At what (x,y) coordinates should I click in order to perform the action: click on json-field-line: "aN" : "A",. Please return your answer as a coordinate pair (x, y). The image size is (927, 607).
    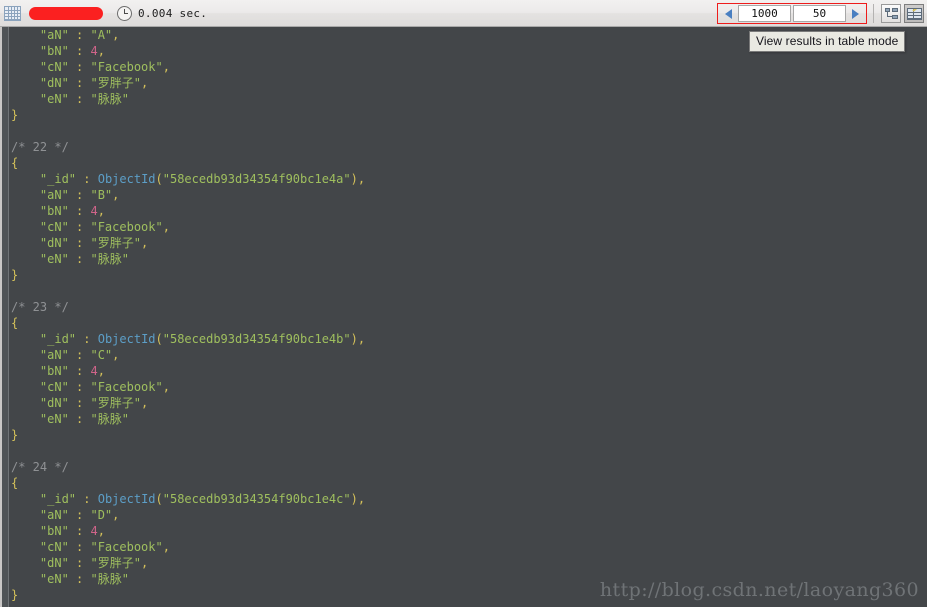
    Looking at the image, I should click on (188, 35).